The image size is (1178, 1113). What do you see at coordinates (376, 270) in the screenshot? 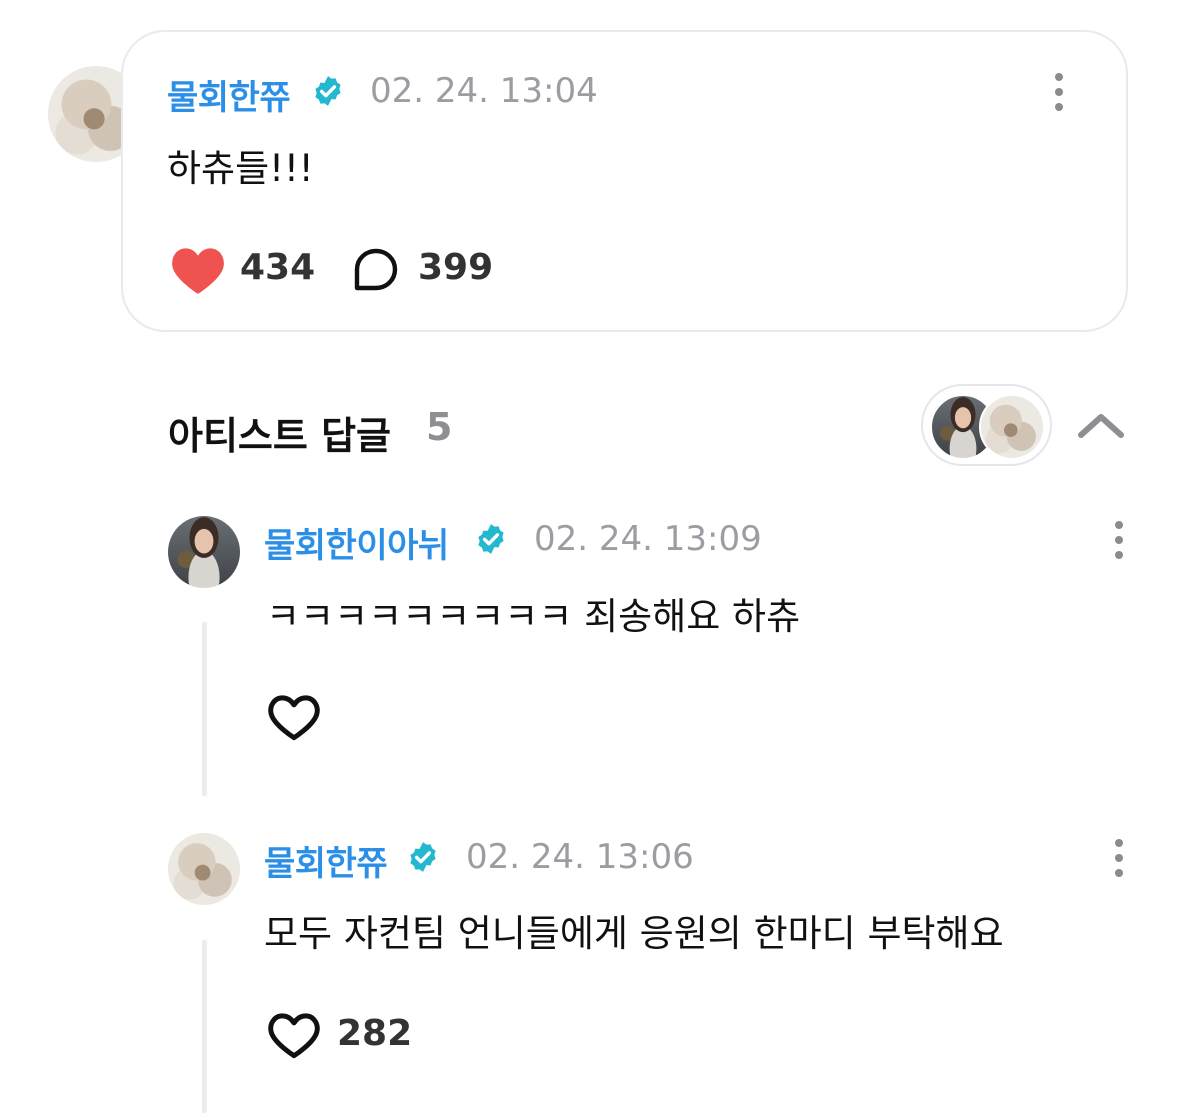
I see `comment-bubble-icon` at bounding box center [376, 270].